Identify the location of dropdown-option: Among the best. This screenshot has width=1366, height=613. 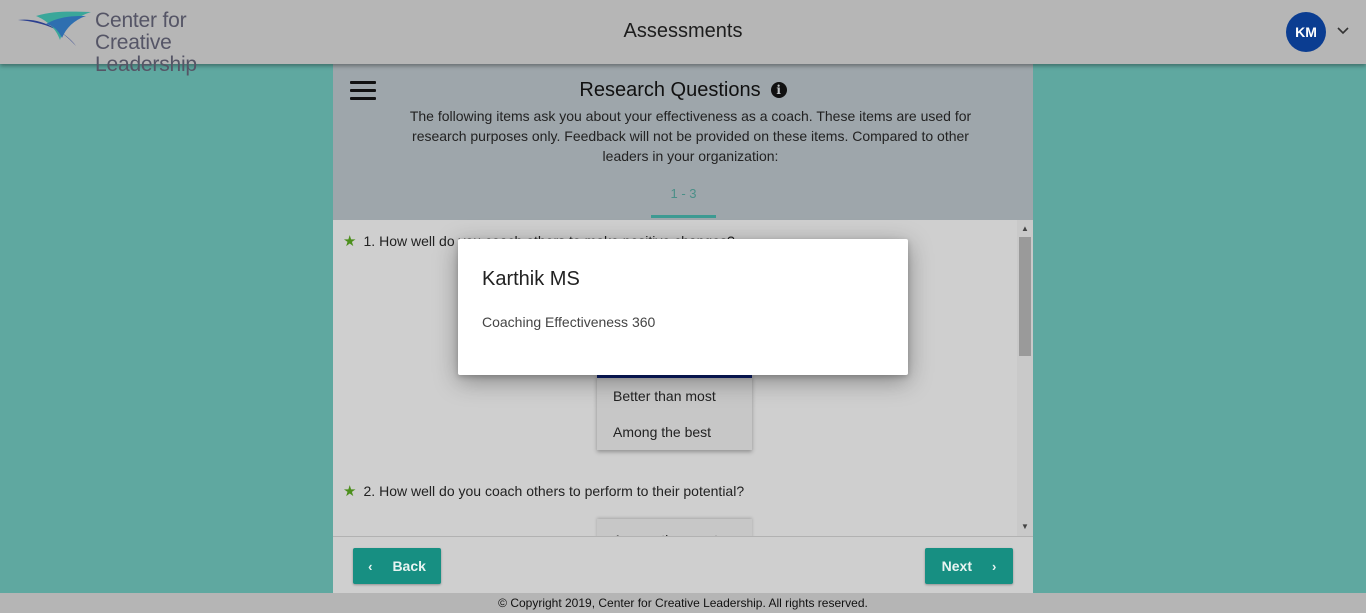
(674, 432).